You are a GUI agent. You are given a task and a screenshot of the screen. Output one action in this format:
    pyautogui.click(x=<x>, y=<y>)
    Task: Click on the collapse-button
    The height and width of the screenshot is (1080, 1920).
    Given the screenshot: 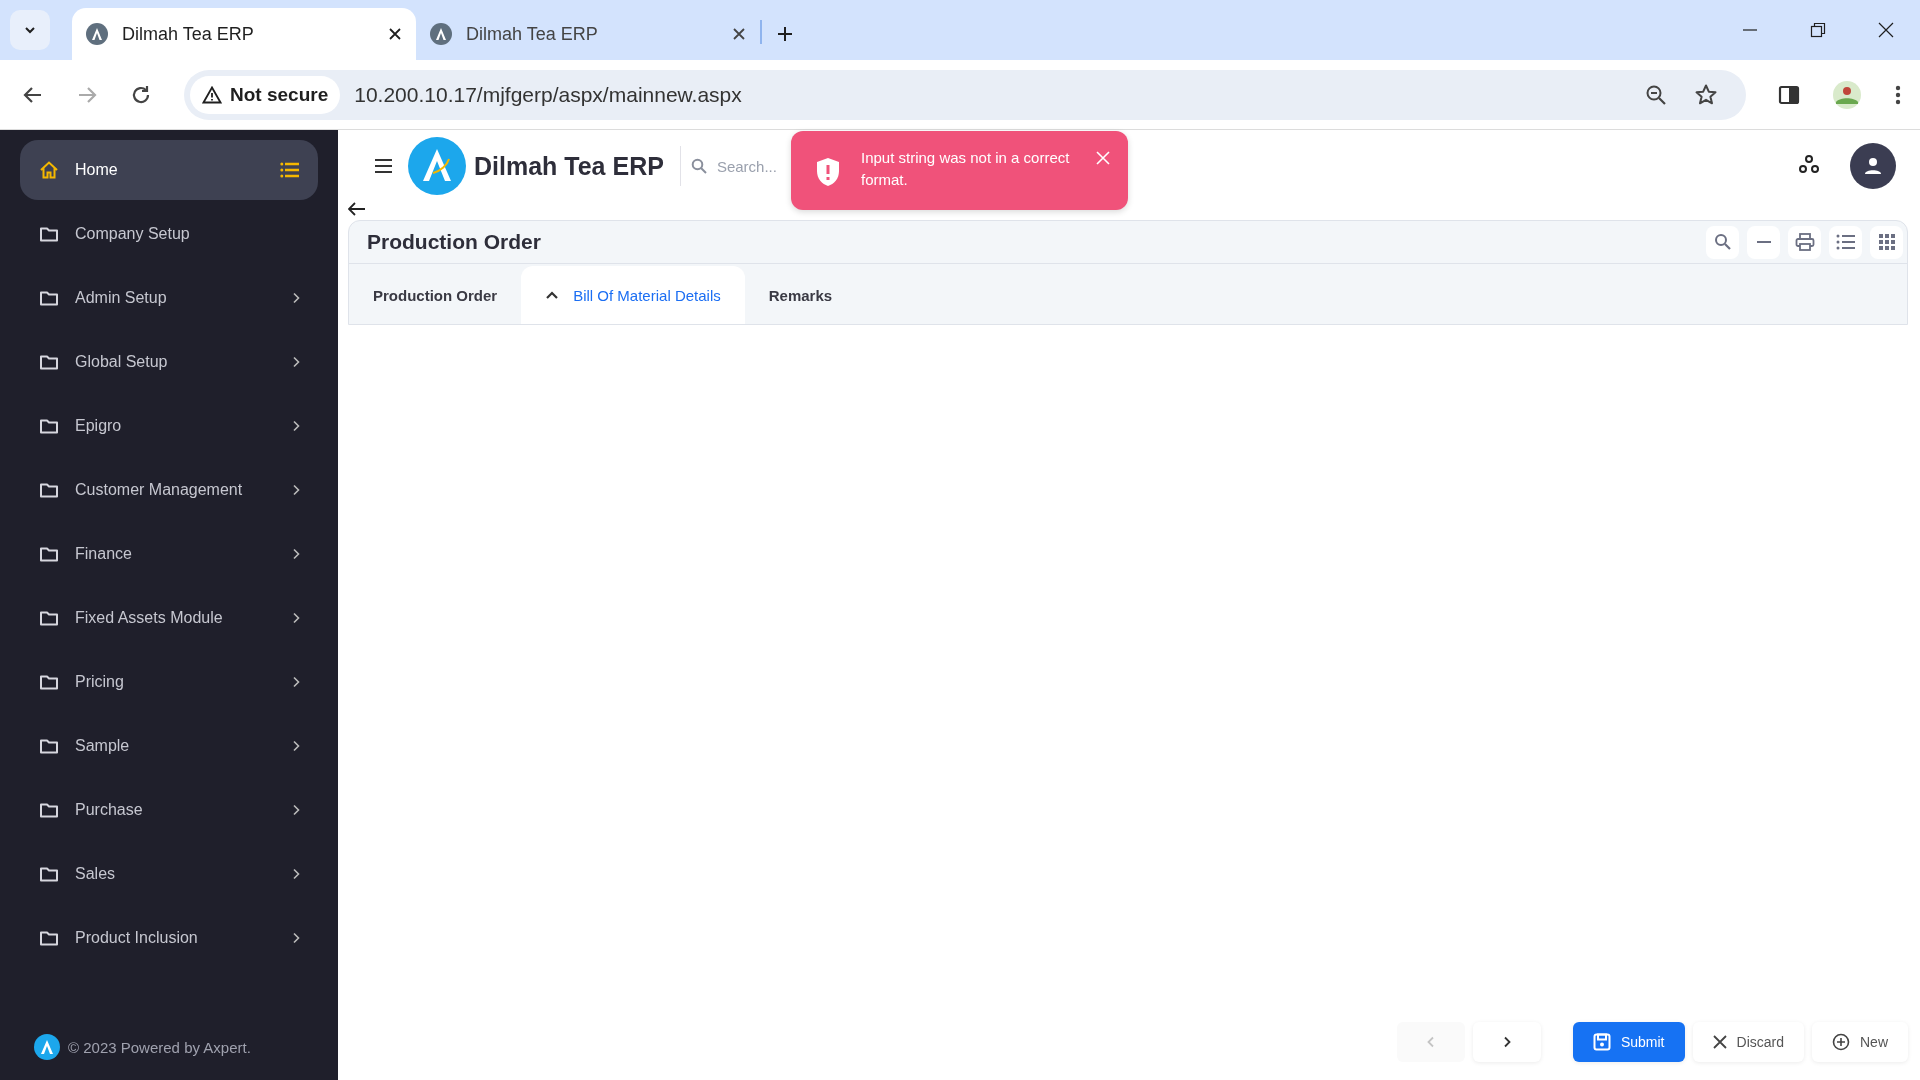 What is the action you would take?
    pyautogui.click(x=1763, y=242)
    